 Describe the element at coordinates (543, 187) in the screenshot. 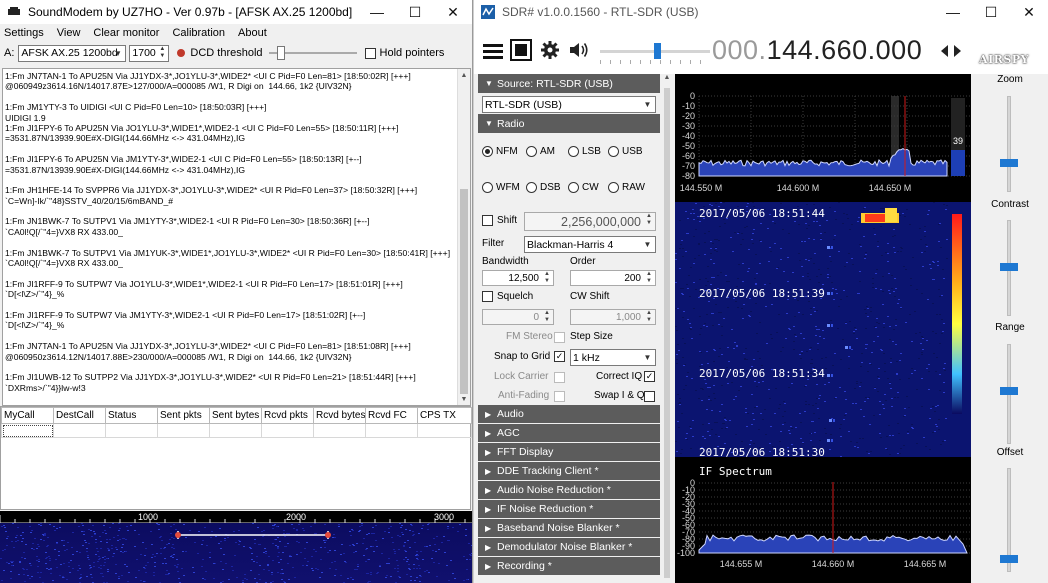

I see `mode-dsb: DSB` at that location.